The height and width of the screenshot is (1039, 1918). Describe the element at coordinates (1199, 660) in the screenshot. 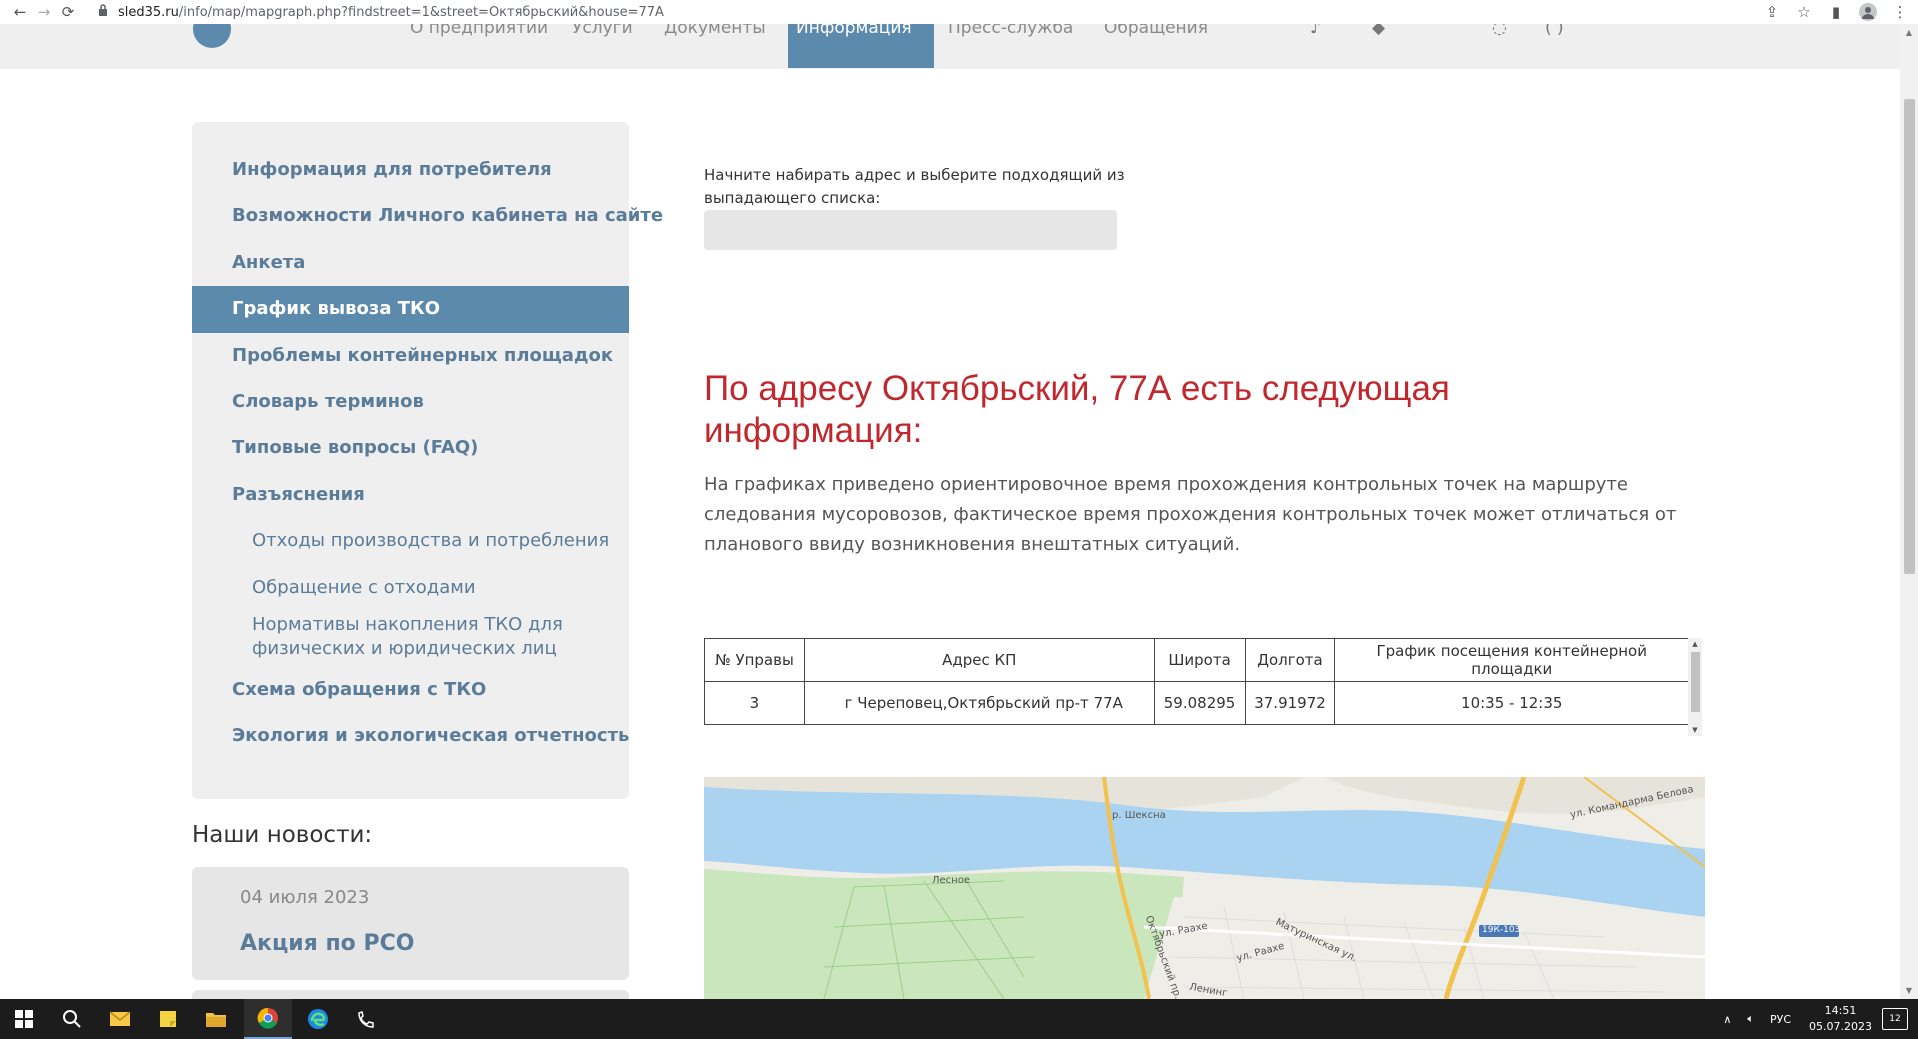

I see `col-header-latitude: Широта` at that location.